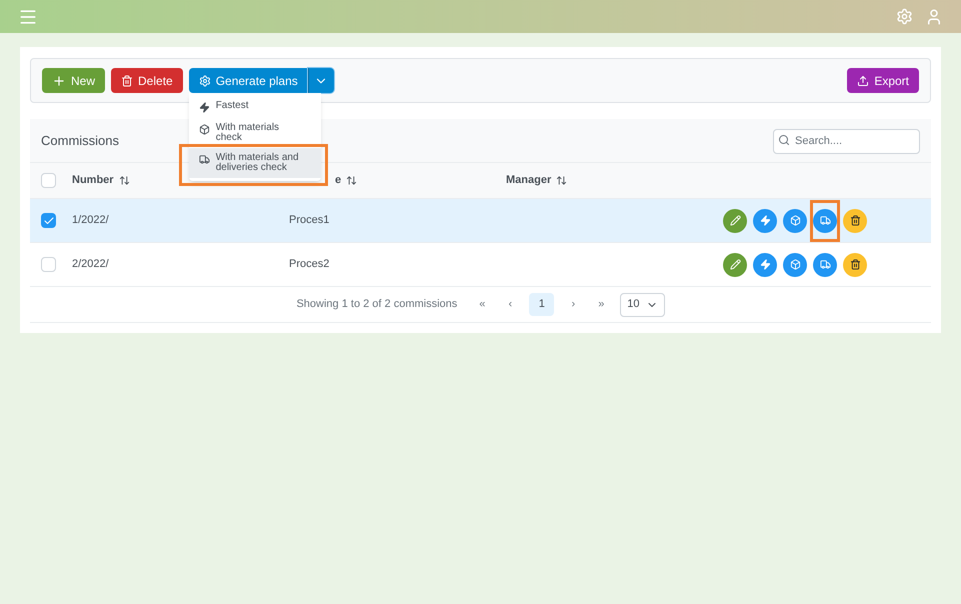 The height and width of the screenshot is (604, 961). I want to click on first-page-button: «, so click(482, 304).